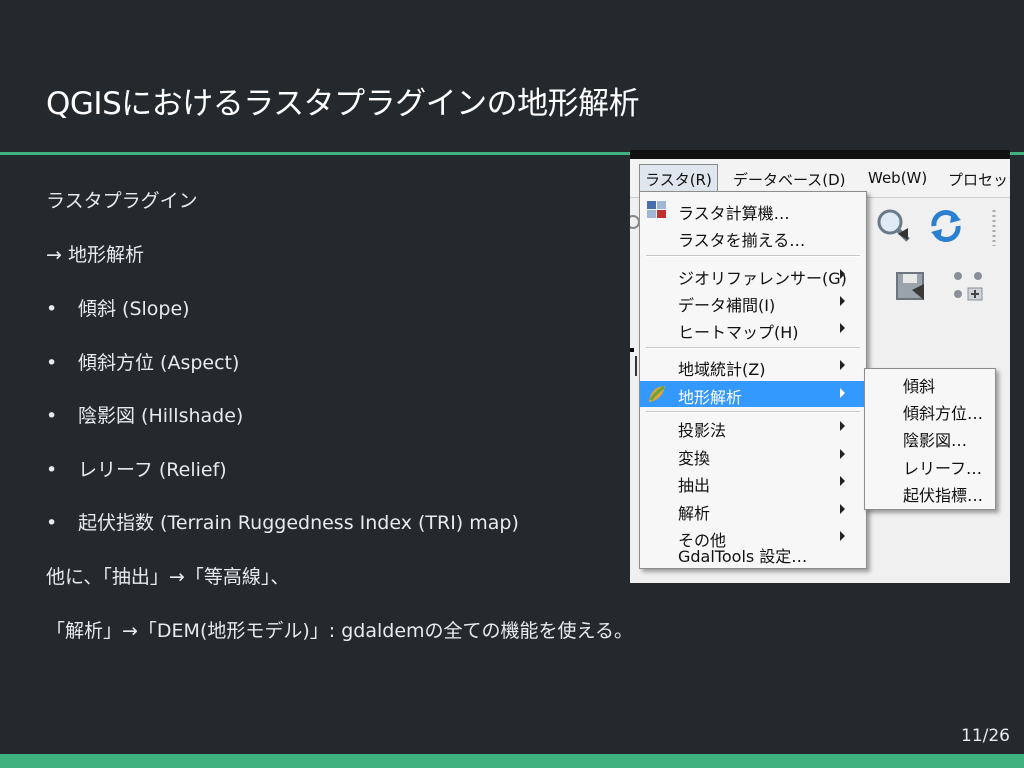 This screenshot has height=768, width=1024. What do you see at coordinates (632, 350) in the screenshot?
I see `cursor-mark` at bounding box center [632, 350].